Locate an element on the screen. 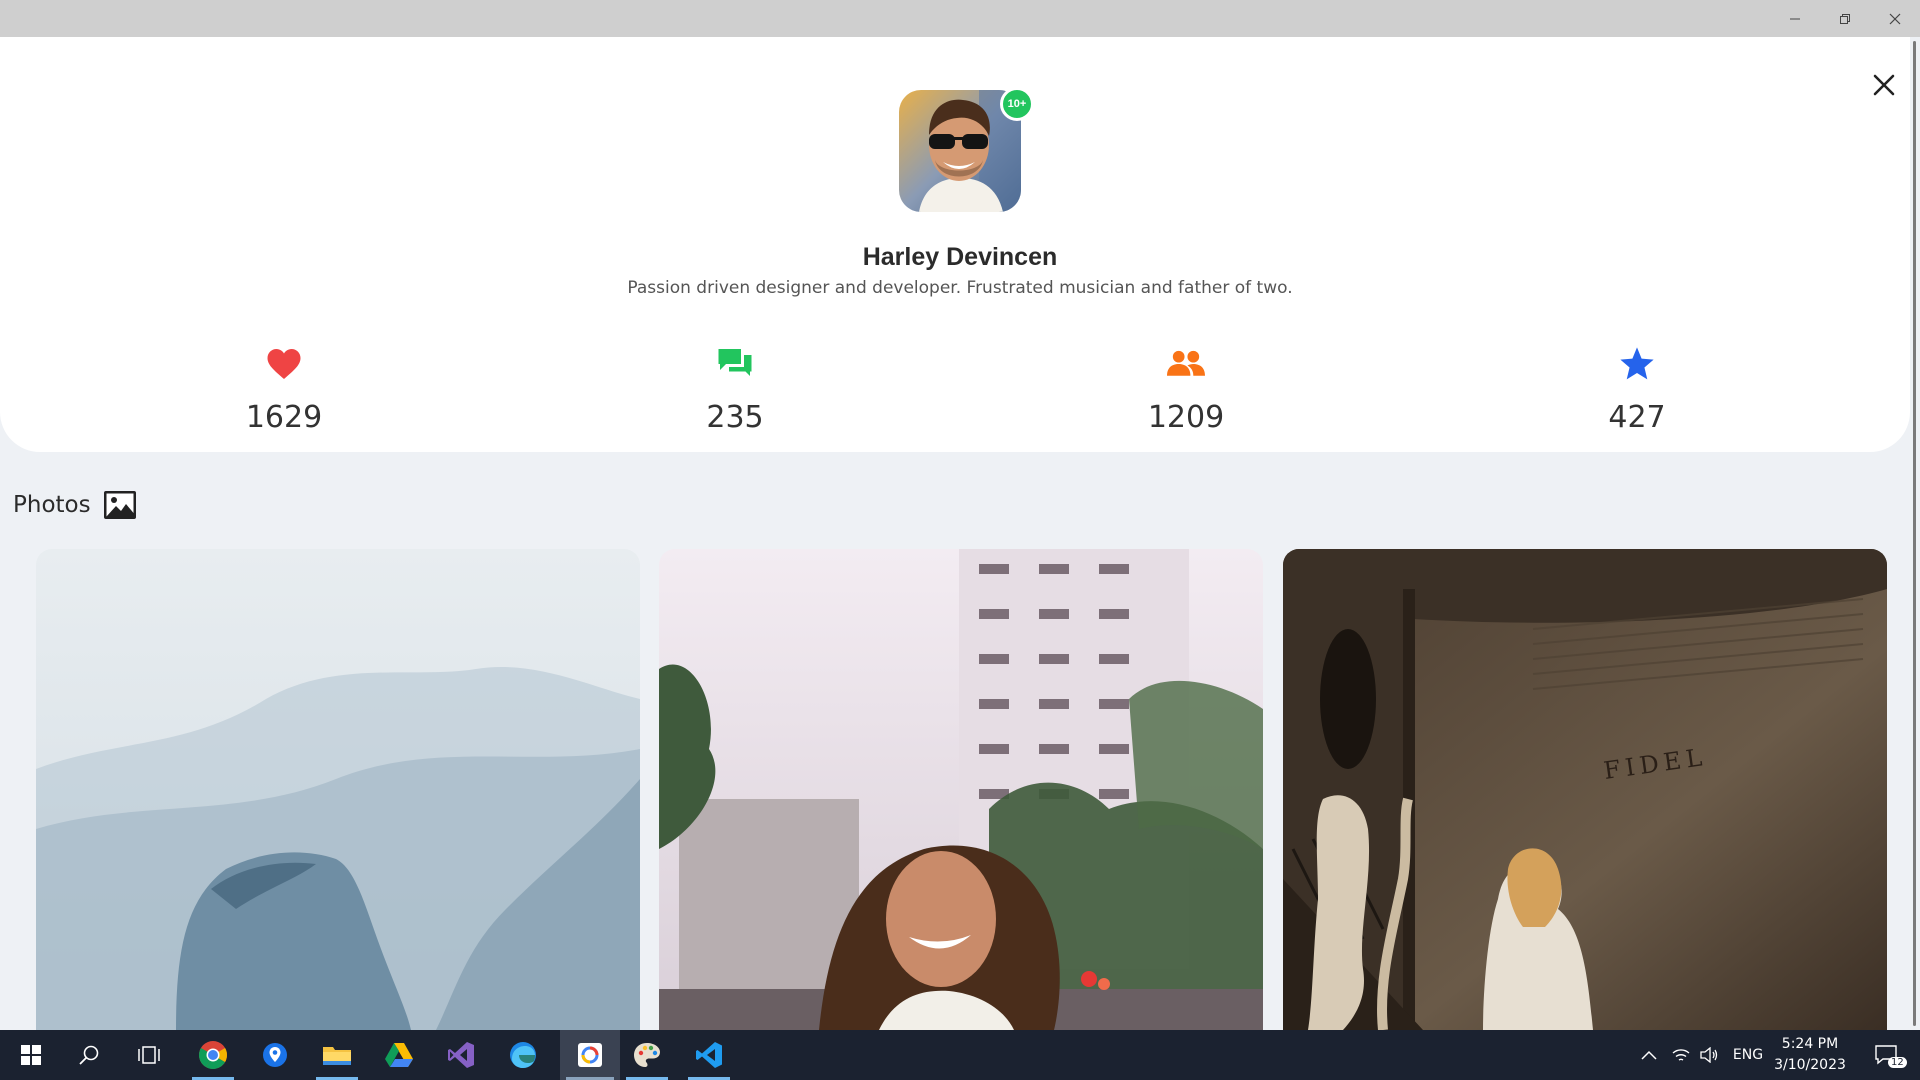  avatar-container: 10+ is located at coordinates (966, 149).